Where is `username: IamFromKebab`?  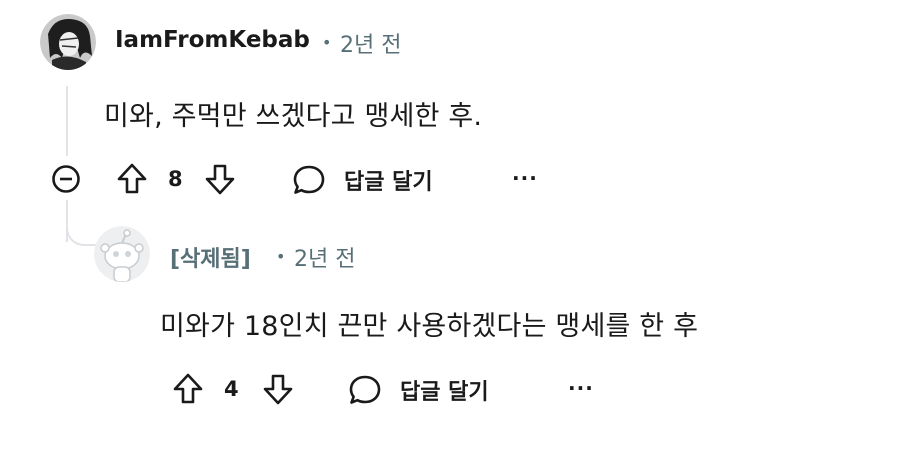
username: IamFromKebab is located at coordinates (212, 40).